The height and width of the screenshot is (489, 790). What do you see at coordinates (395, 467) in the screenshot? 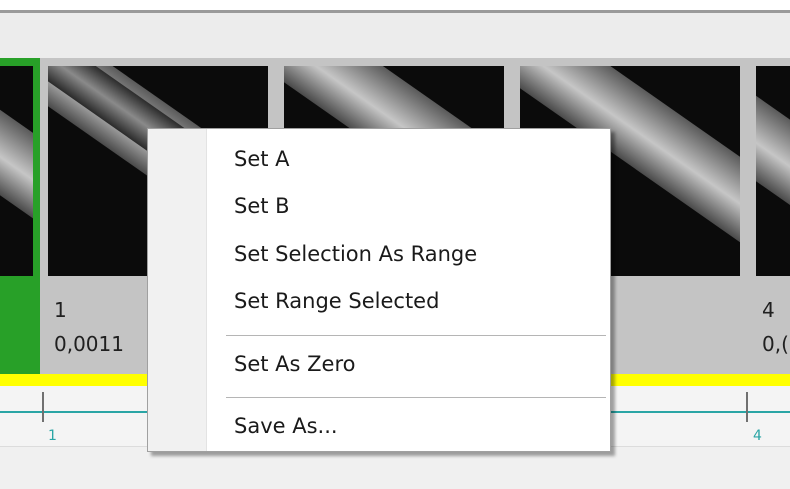
I see `status-area` at bounding box center [395, 467].